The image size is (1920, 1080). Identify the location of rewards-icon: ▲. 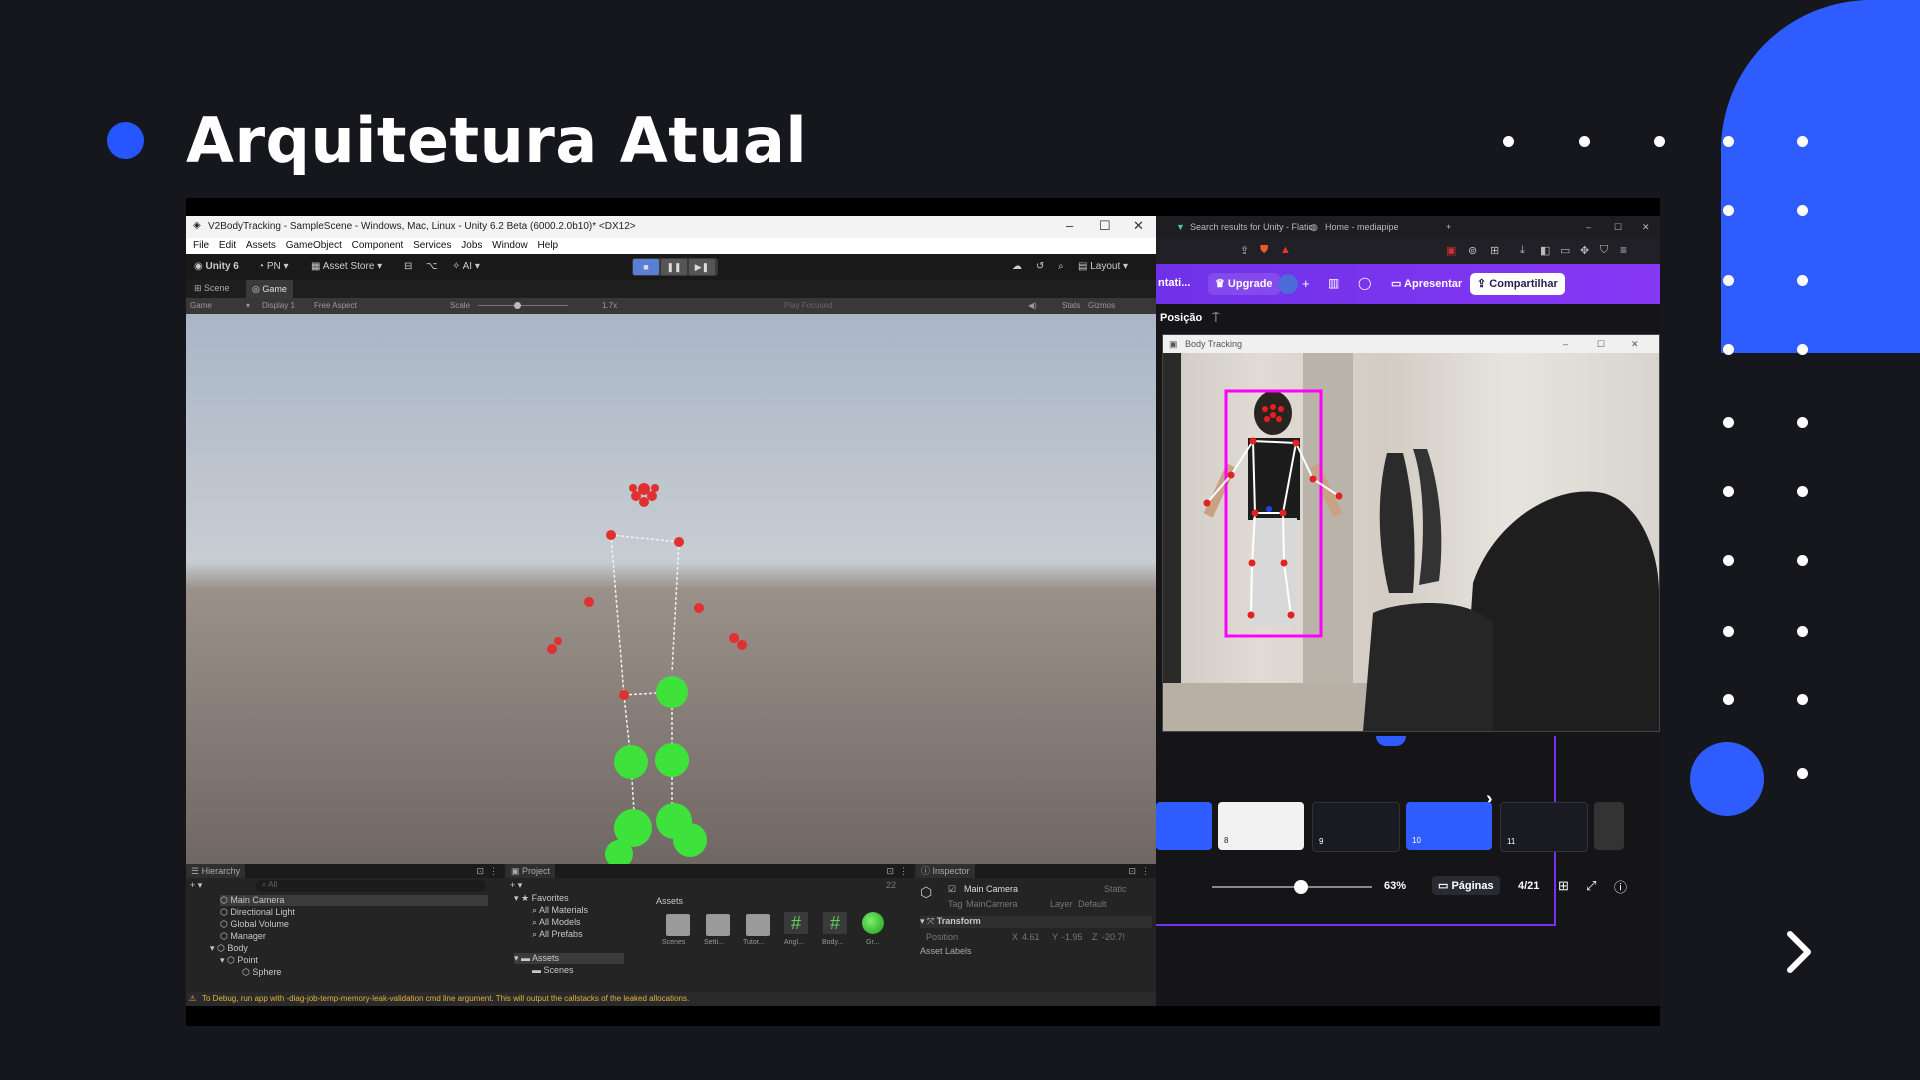
(1285, 250).